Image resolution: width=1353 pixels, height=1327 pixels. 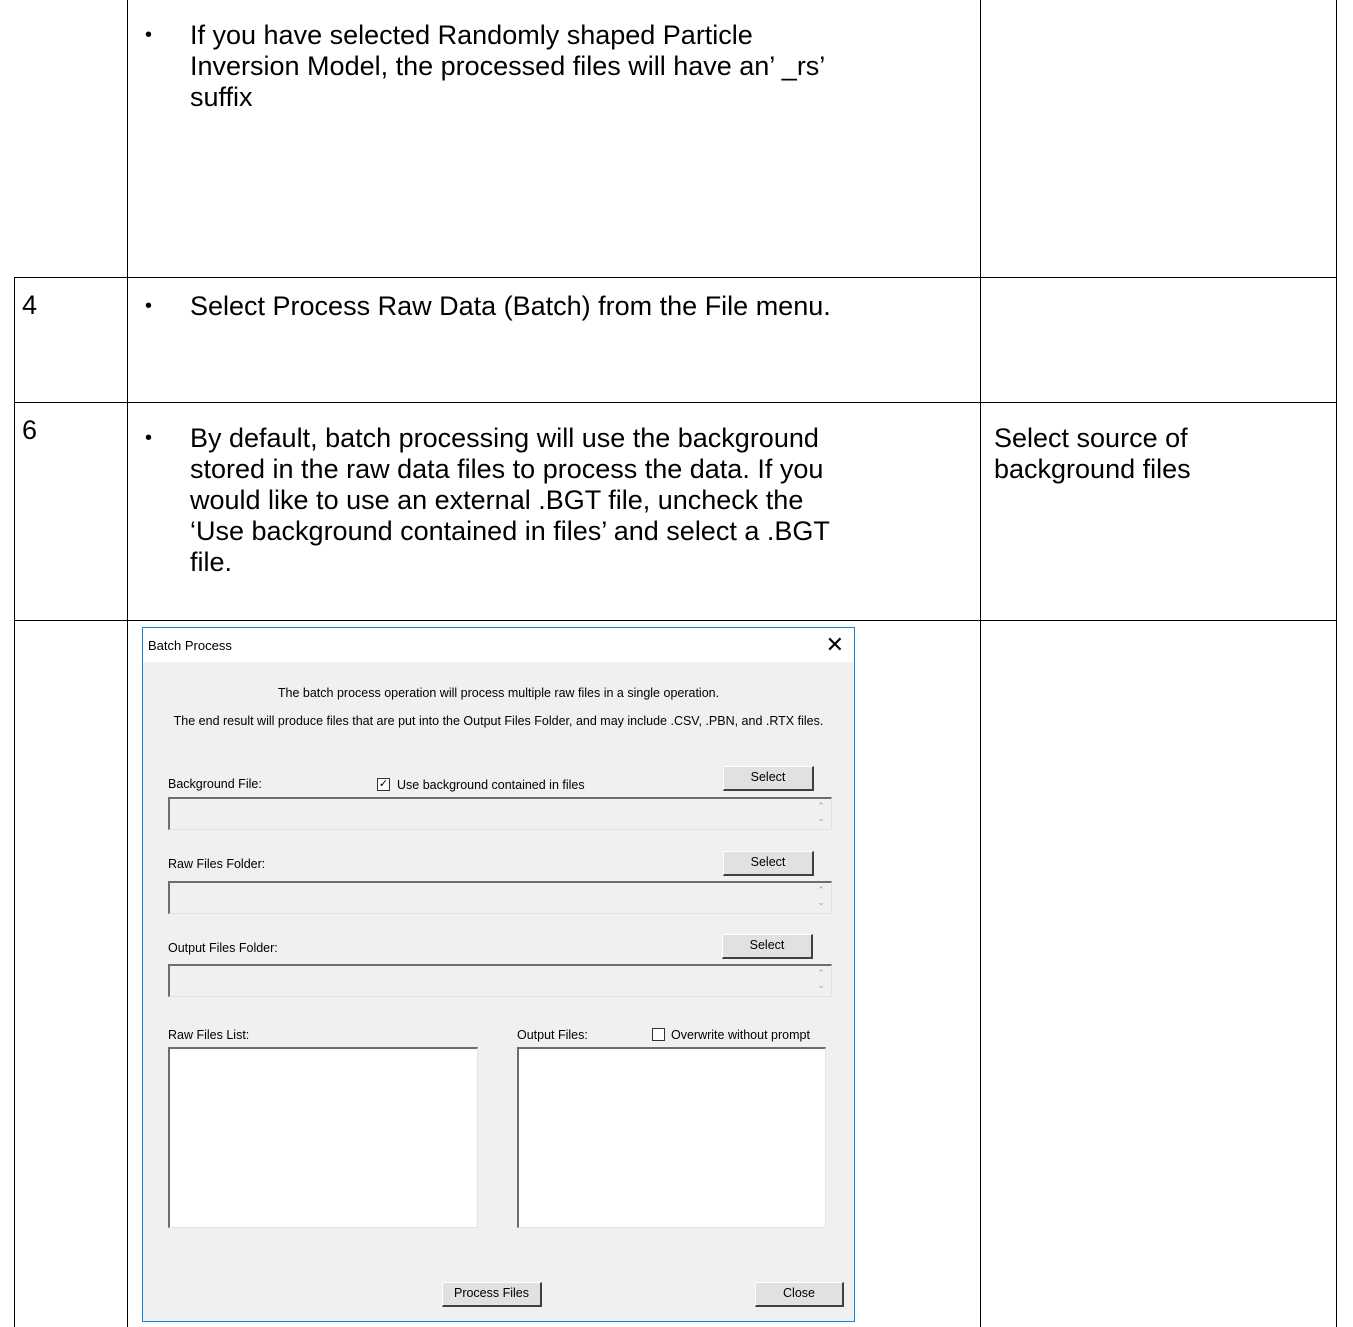 What do you see at coordinates (1091, 438) in the screenshot?
I see `note-line: Select source of` at bounding box center [1091, 438].